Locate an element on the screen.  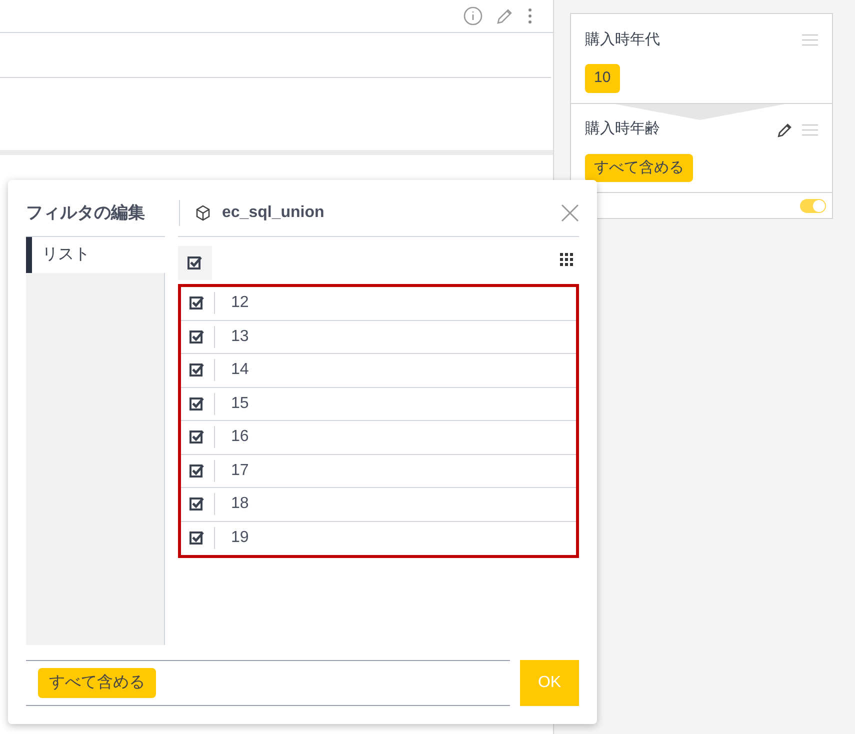
list-value: 18 is located at coordinates (240, 504).